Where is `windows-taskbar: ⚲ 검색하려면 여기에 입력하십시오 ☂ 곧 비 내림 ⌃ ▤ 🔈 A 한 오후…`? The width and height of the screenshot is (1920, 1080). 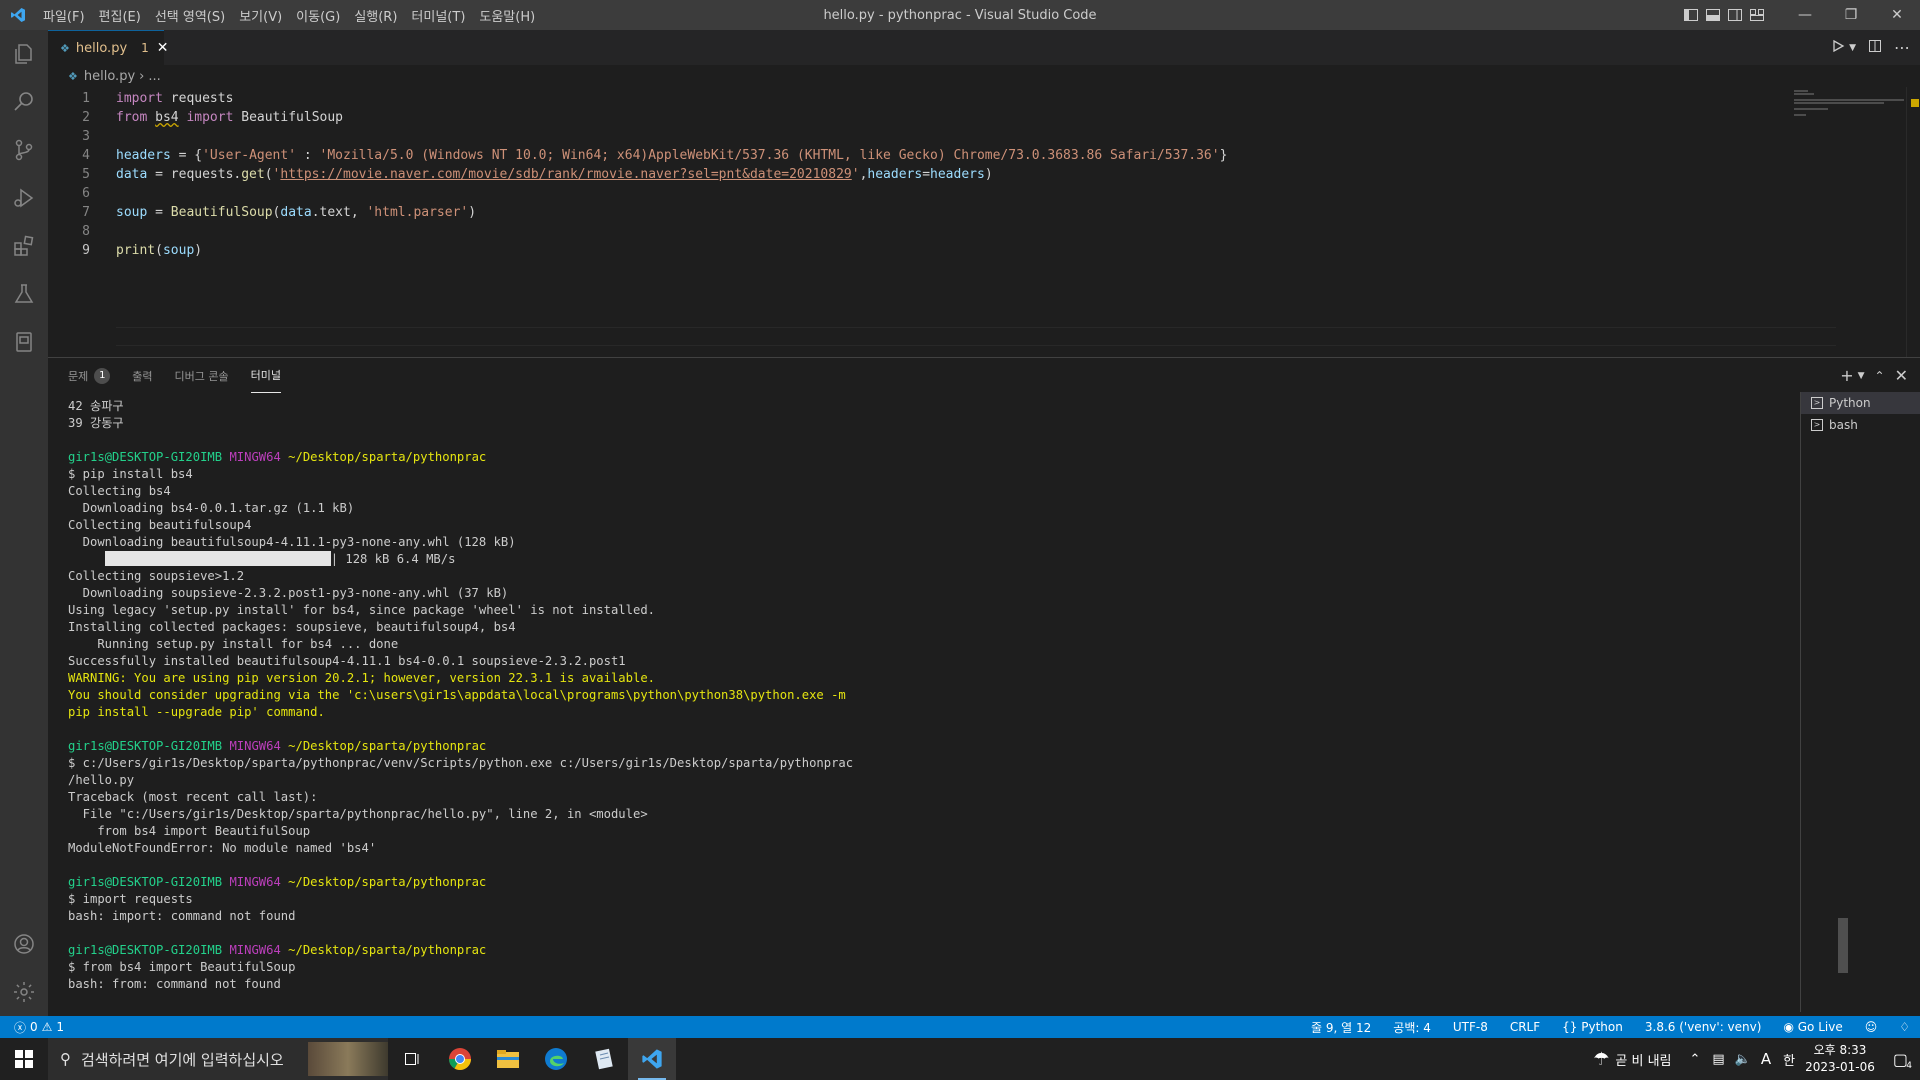
windows-taskbar: ⚲ 검색하려면 여기에 입력하십시오 ☂ 곧 비 내림 ⌃ ▤ 🔈 A 한 오후… is located at coordinates (960, 1059).